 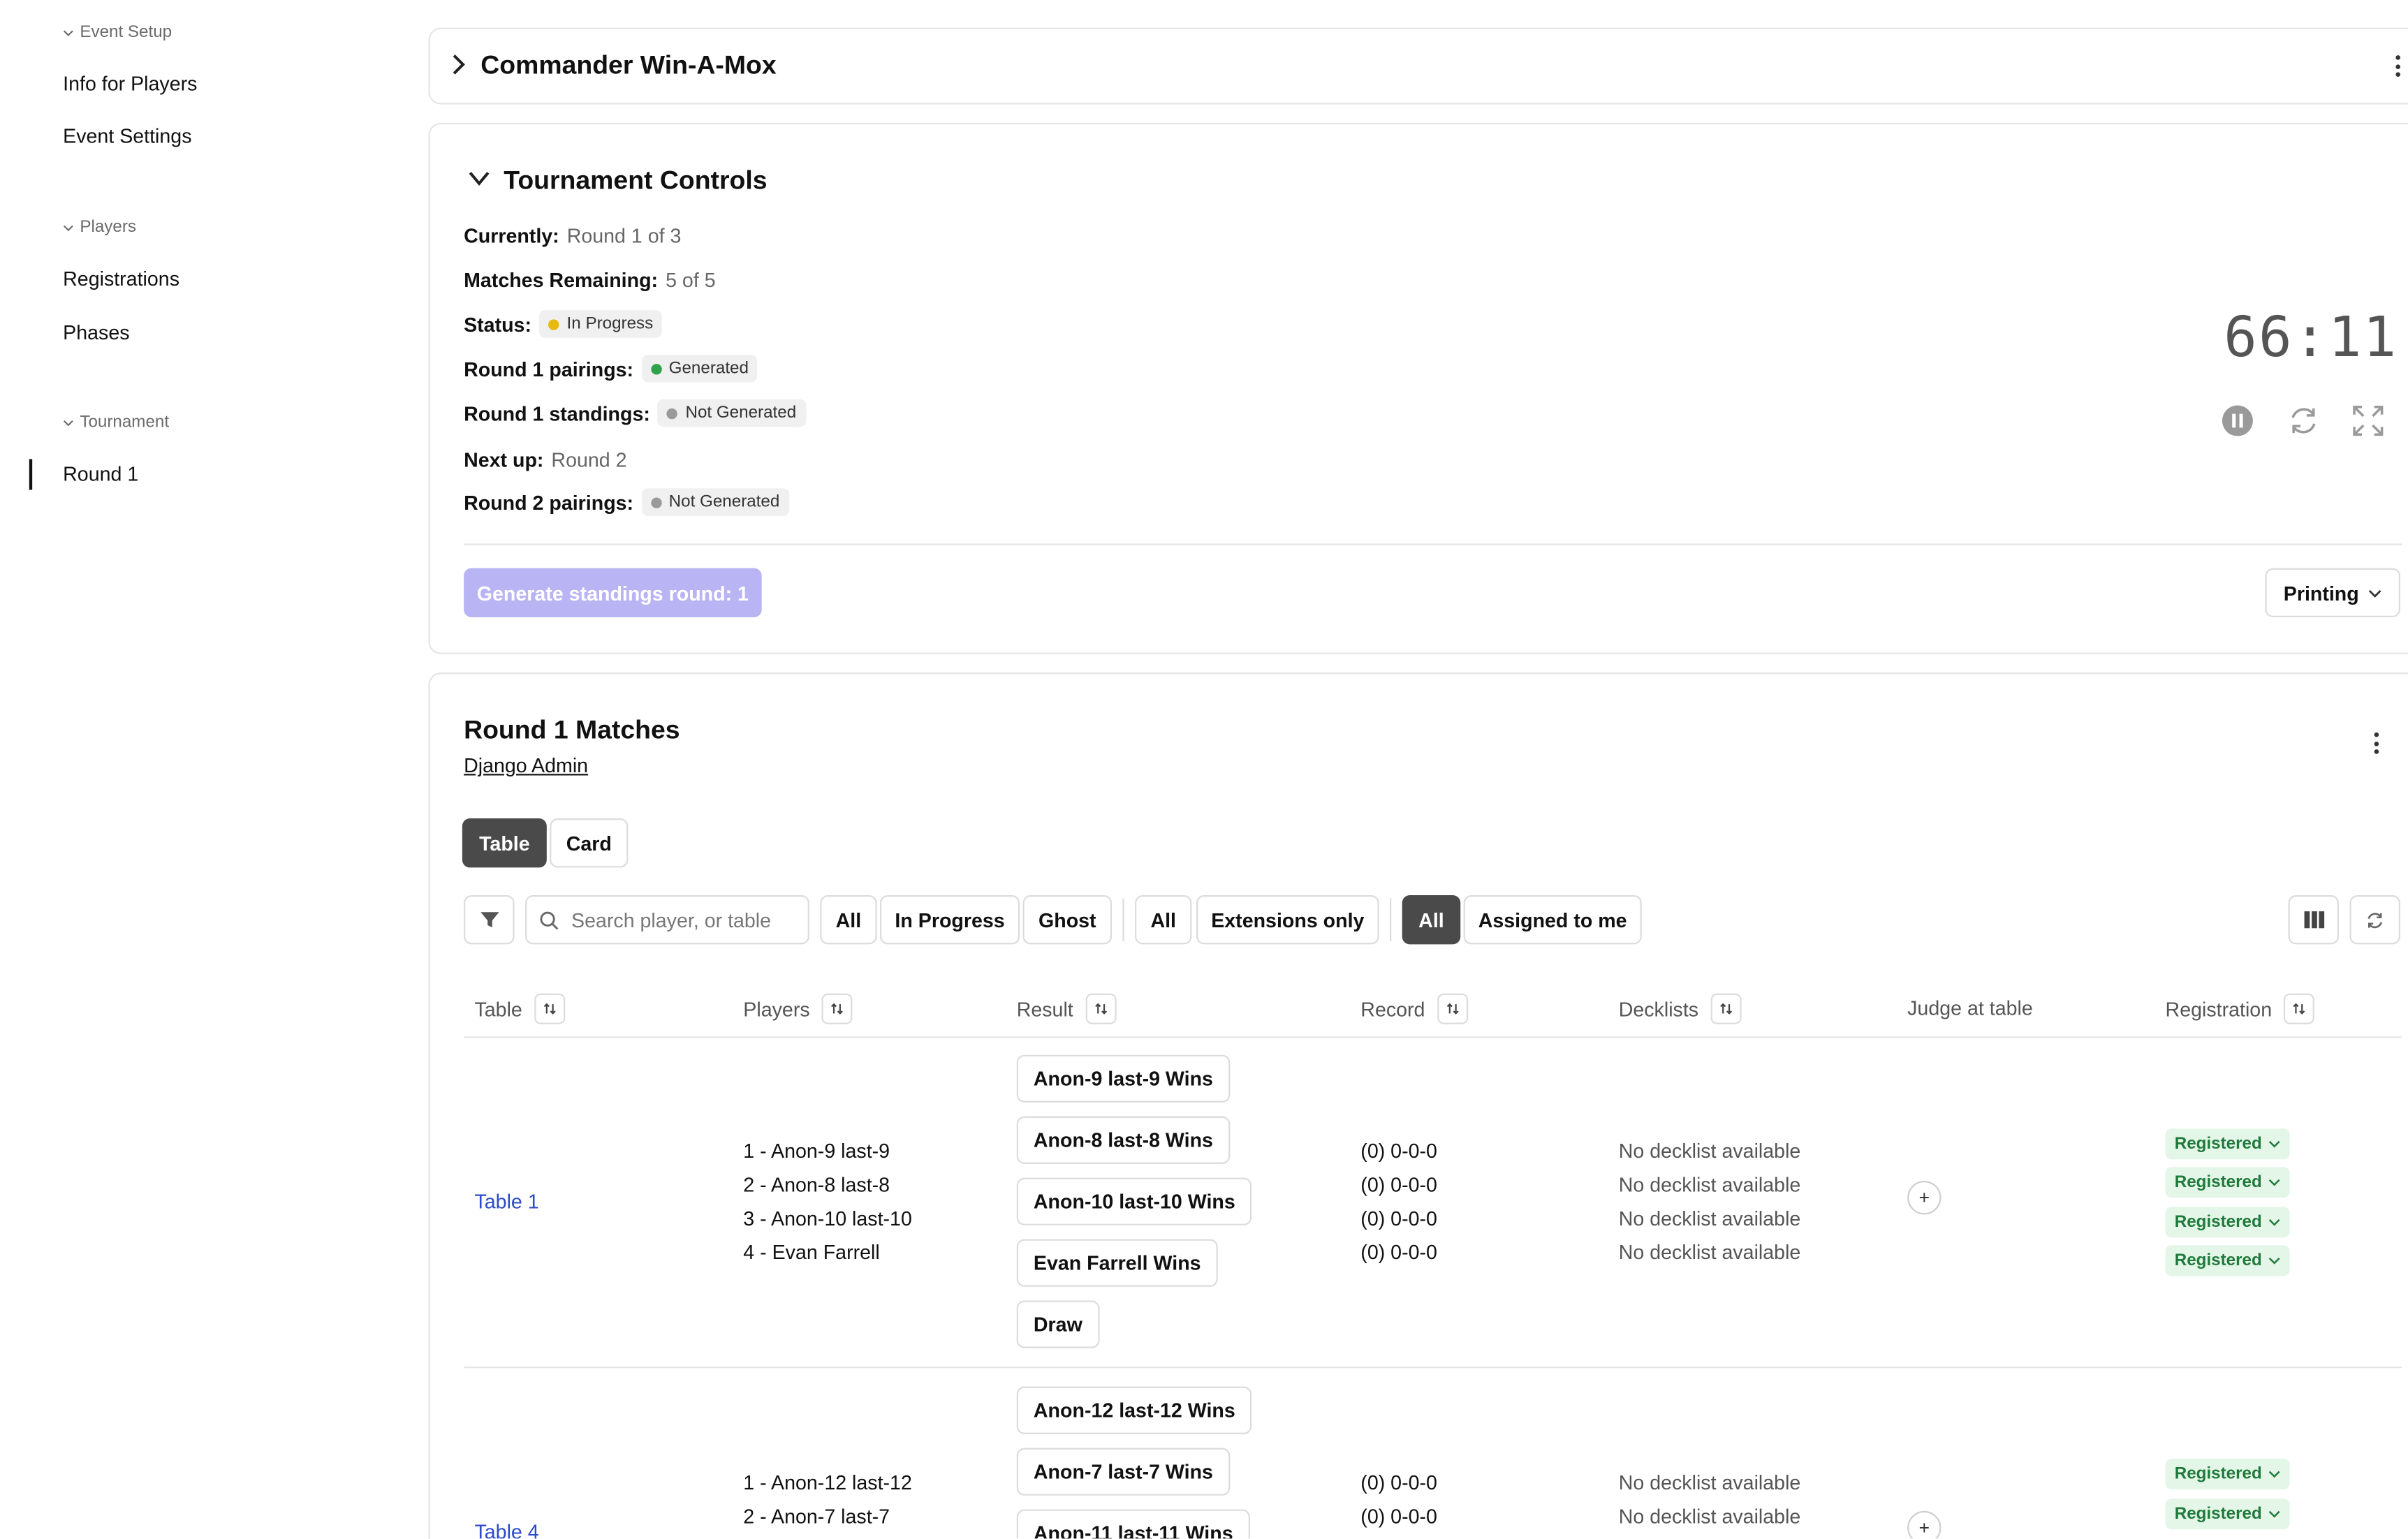 I want to click on result-button: Anon-11 last-11 Wins, so click(x=1133, y=1524).